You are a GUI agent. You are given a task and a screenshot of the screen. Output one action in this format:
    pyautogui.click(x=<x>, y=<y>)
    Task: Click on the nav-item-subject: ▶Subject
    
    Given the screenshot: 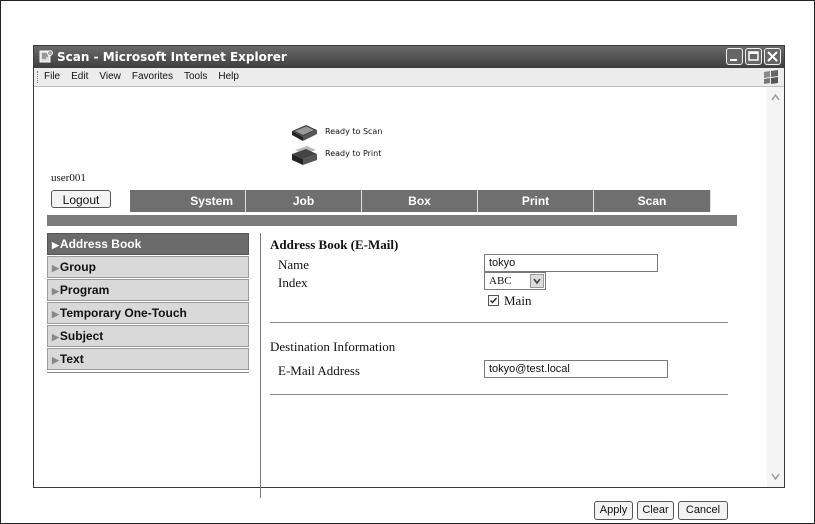 What is the action you would take?
    pyautogui.click(x=148, y=336)
    